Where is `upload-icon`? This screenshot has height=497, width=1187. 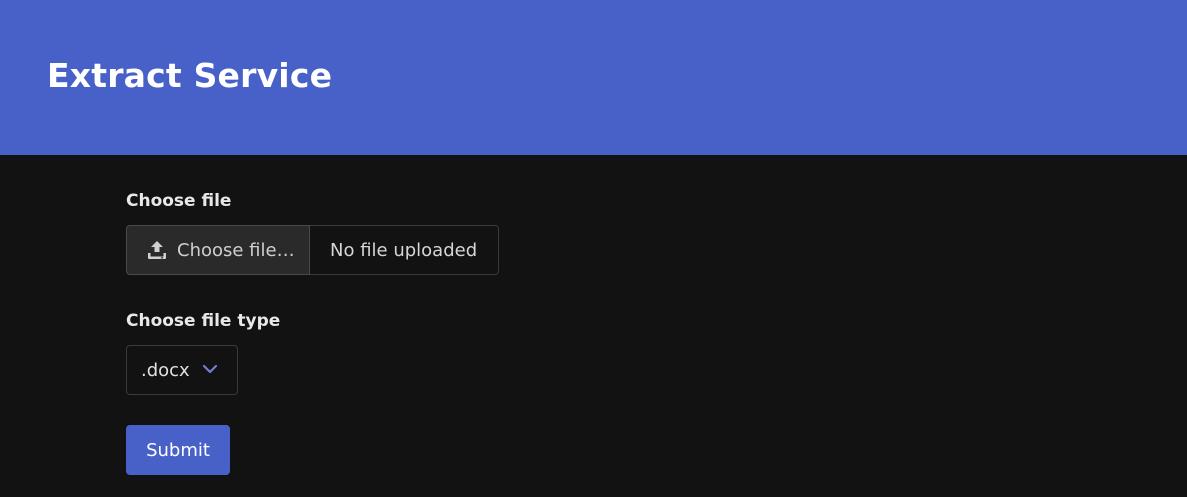 upload-icon is located at coordinates (157, 250).